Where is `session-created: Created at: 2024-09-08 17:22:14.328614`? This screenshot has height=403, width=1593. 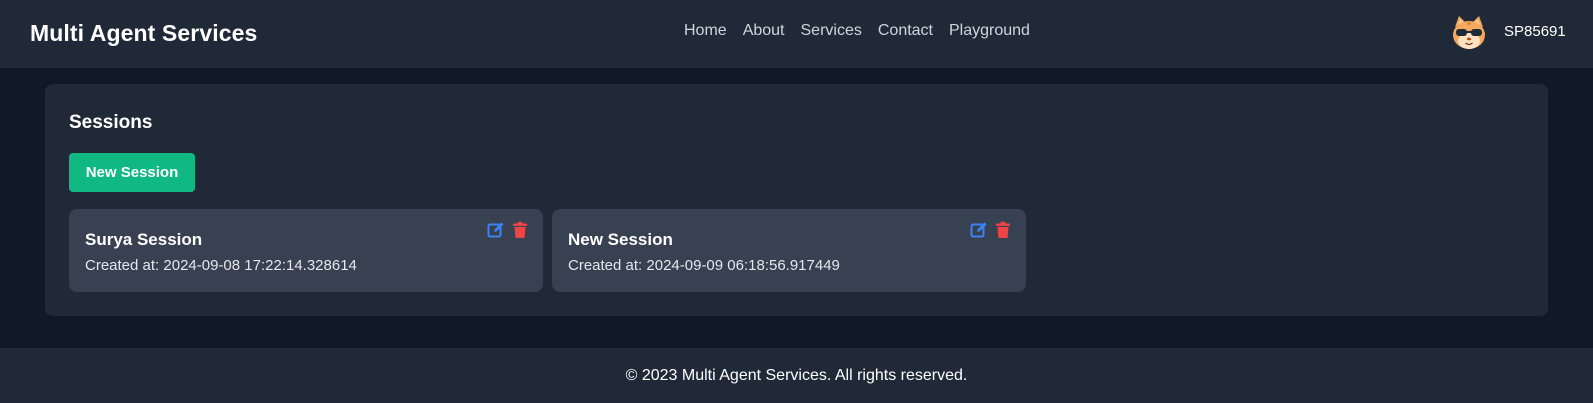 session-created: Created at: 2024-09-08 17:22:14.328614 is located at coordinates (221, 265).